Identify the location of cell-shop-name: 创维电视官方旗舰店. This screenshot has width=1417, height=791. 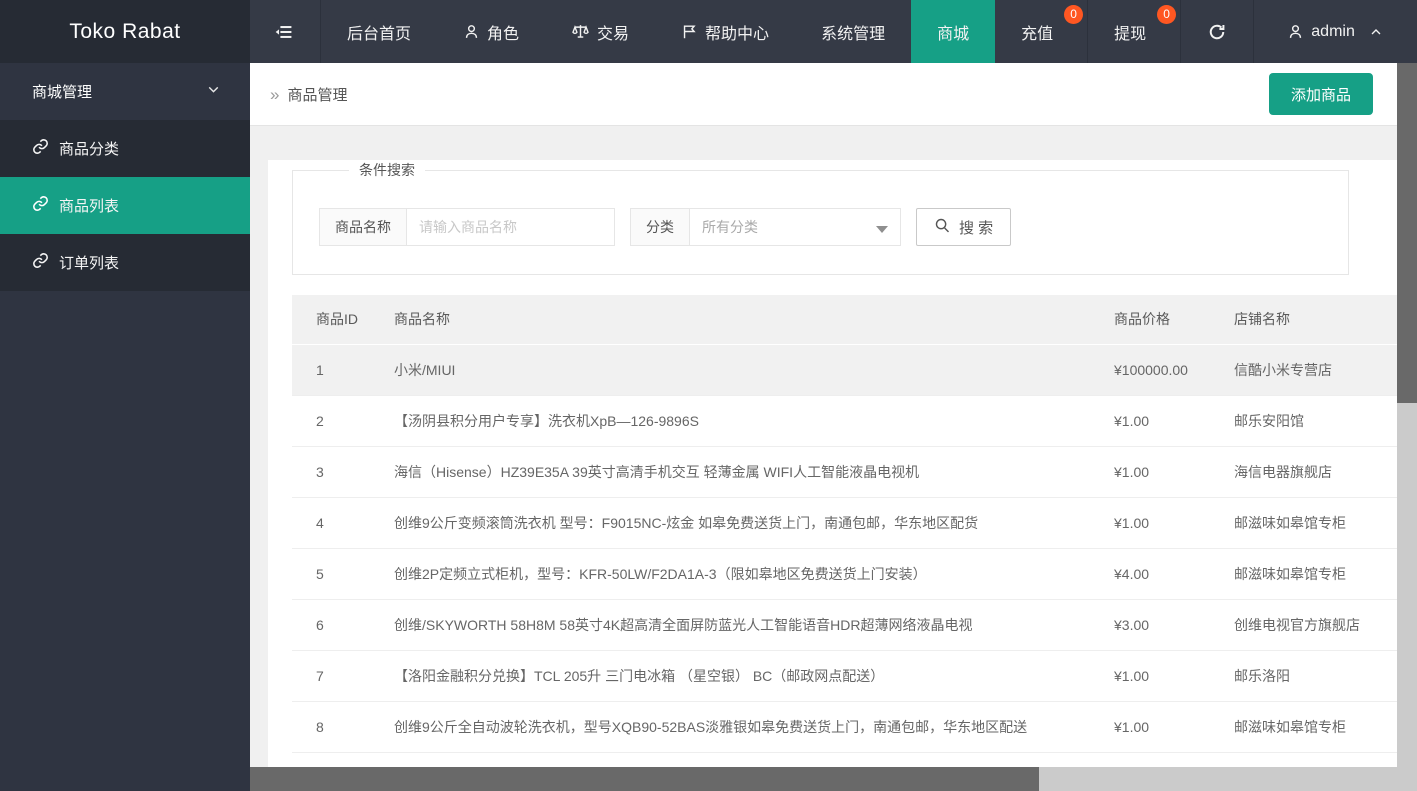
(1297, 624).